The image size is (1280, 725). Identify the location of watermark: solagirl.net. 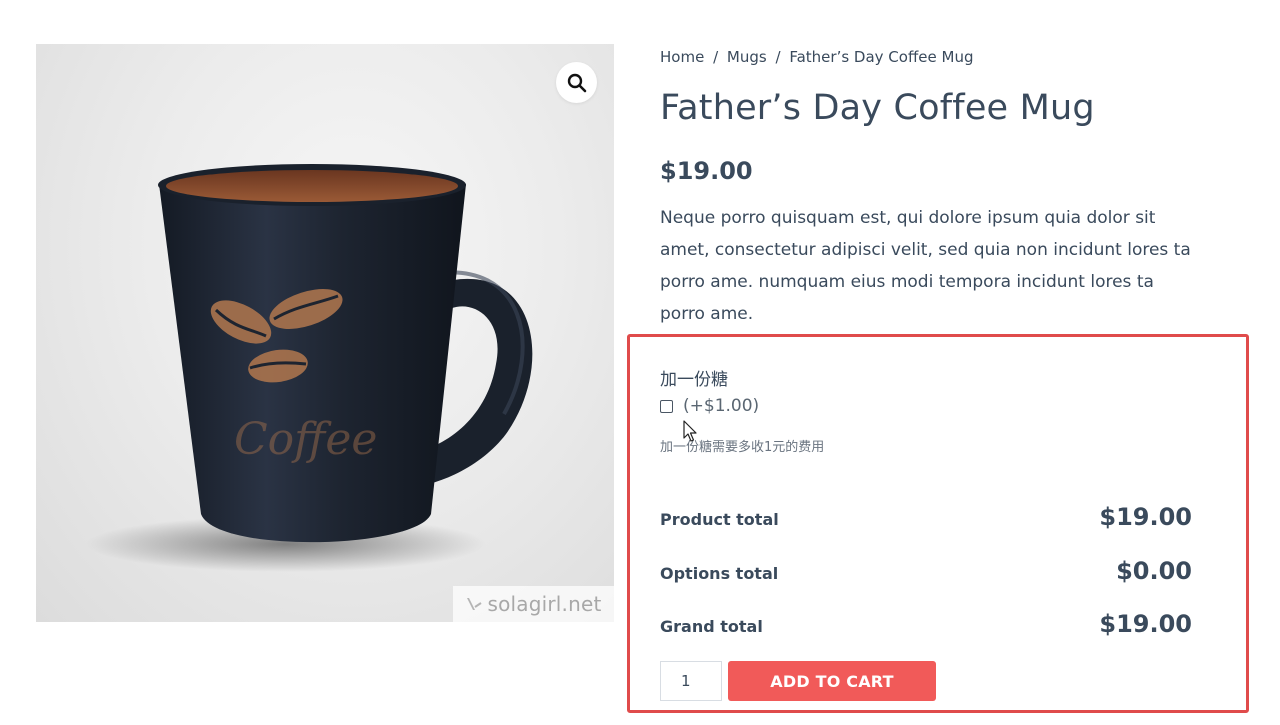
(533, 604).